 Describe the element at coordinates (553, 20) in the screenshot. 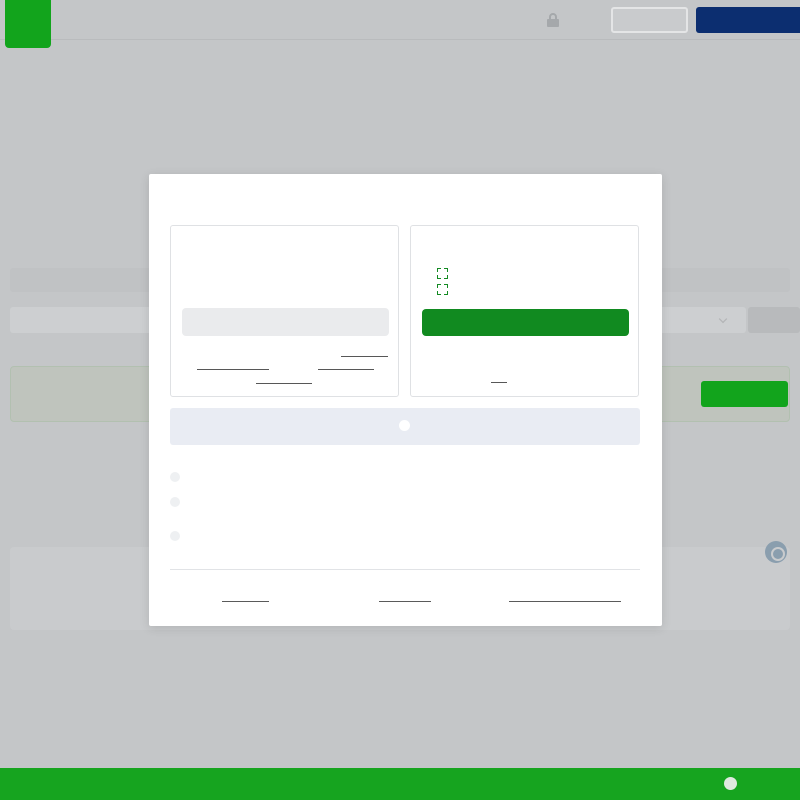

I see `lock-icon` at that location.